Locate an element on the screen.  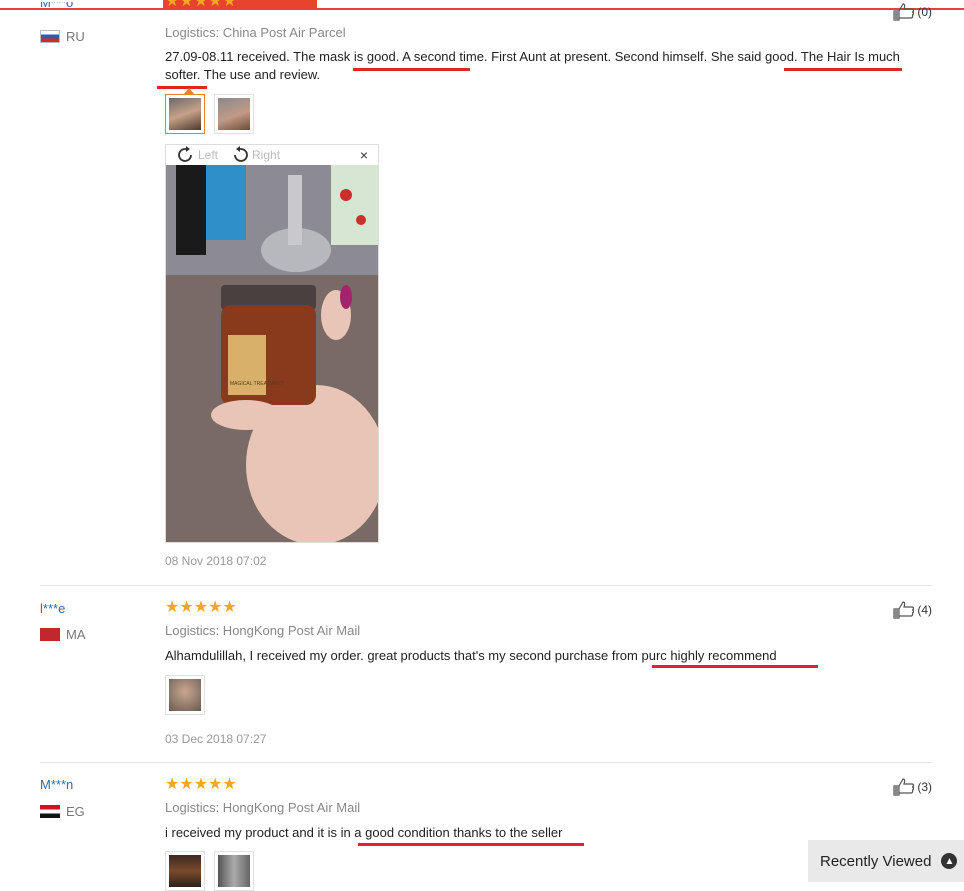
recently-viewed-button: Recently Viewed ▲ is located at coordinates (886, 861).